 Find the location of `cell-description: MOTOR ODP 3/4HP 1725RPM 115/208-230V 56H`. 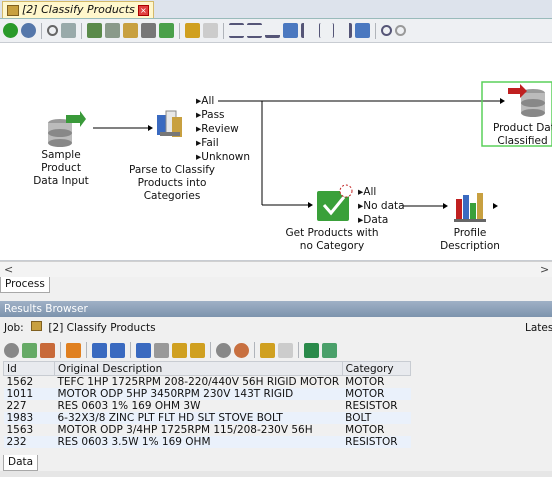

cell-description: MOTOR ODP 3/4HP 1725RPM 115/208-230V 56H is located at coordinates (185, 430).